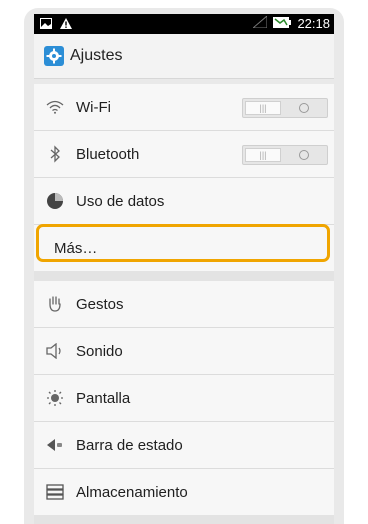  I want to click on settings-item-wifi: Wi-Fi |||, so click(184, 107).